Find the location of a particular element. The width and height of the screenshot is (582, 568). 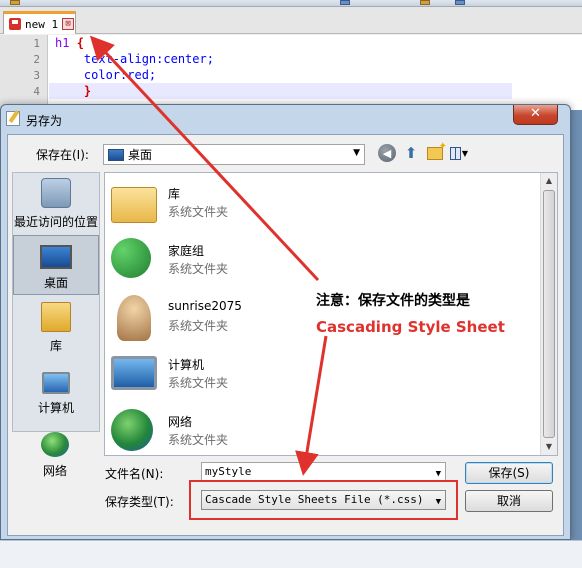

view-menu-button: ▼ is located at coordinates (459, 153).